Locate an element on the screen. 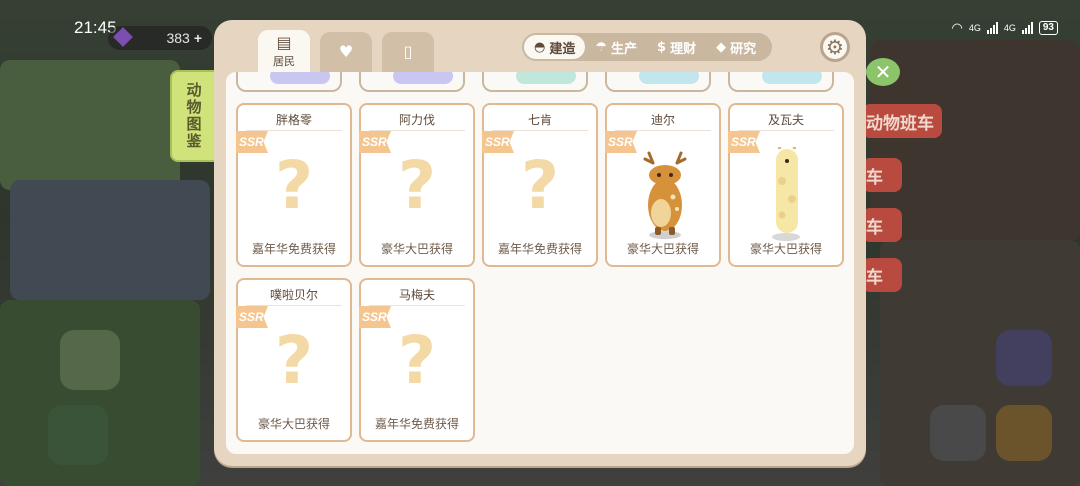 The image size is (1080, 486). gem-amount: 383 is located at coordinates (178, 38).